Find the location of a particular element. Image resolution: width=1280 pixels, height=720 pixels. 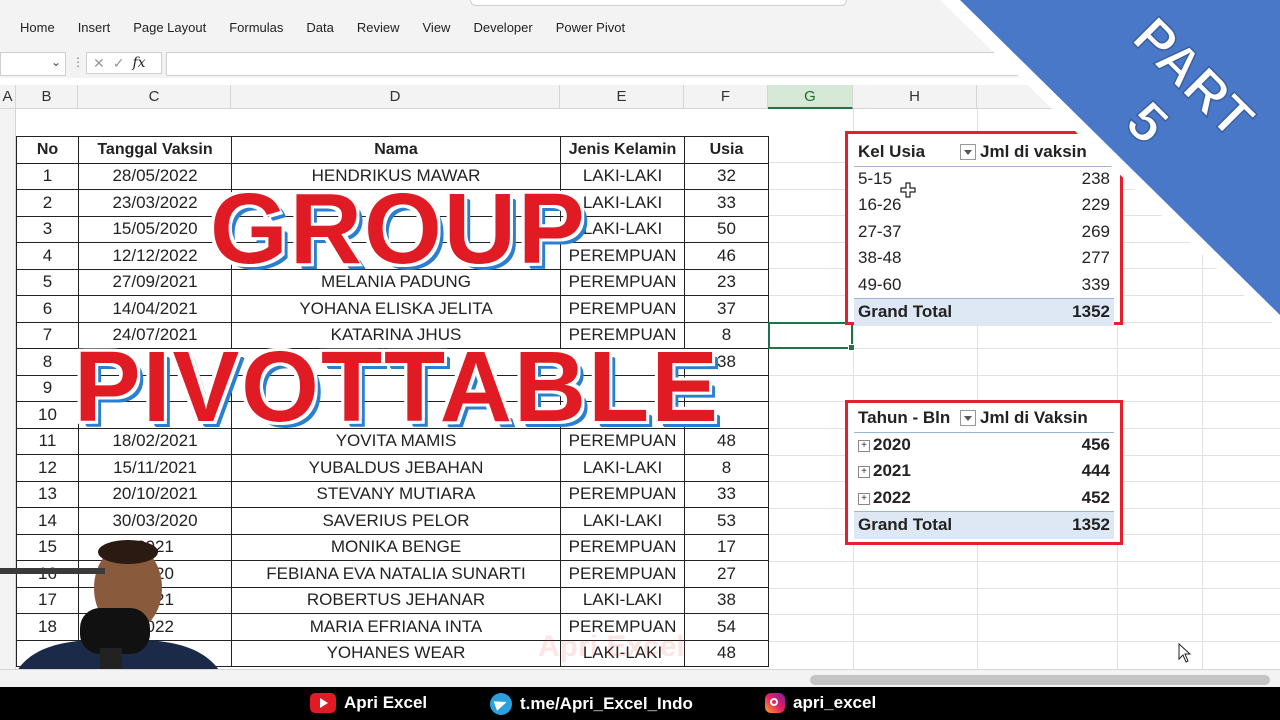

cell-nama: YOHANA ELISKA JELITA is located at coordinates (396, 309).